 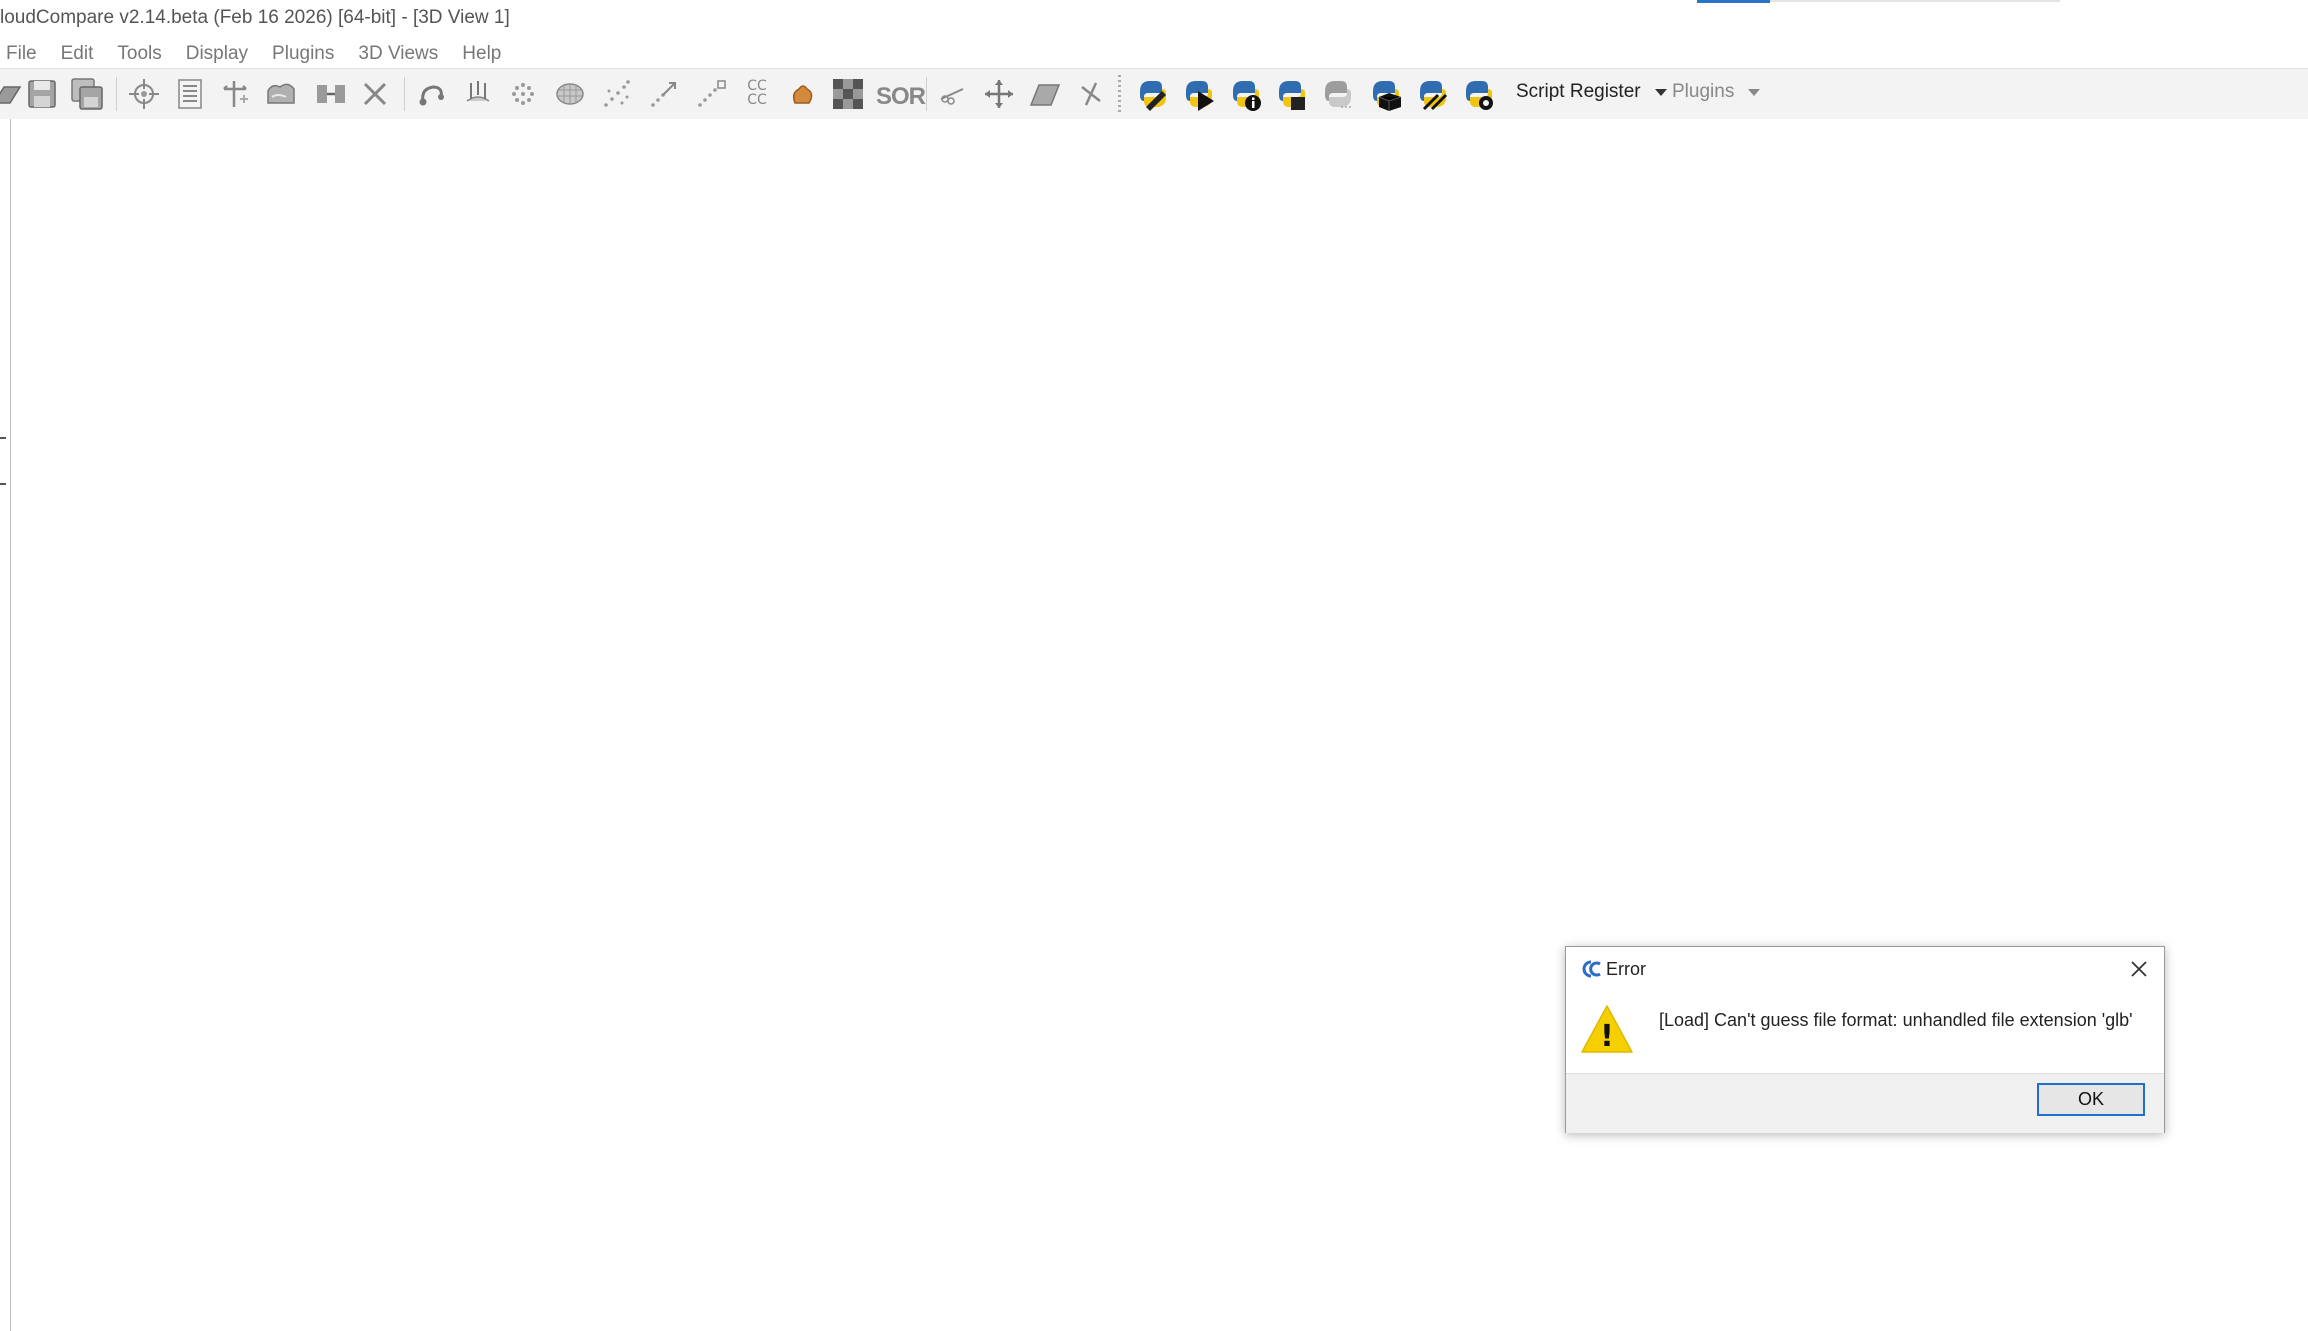 What do you see at coordinates (664, 94) in the screenshot?
I see `register-icon` at bounding box center [664, 94].